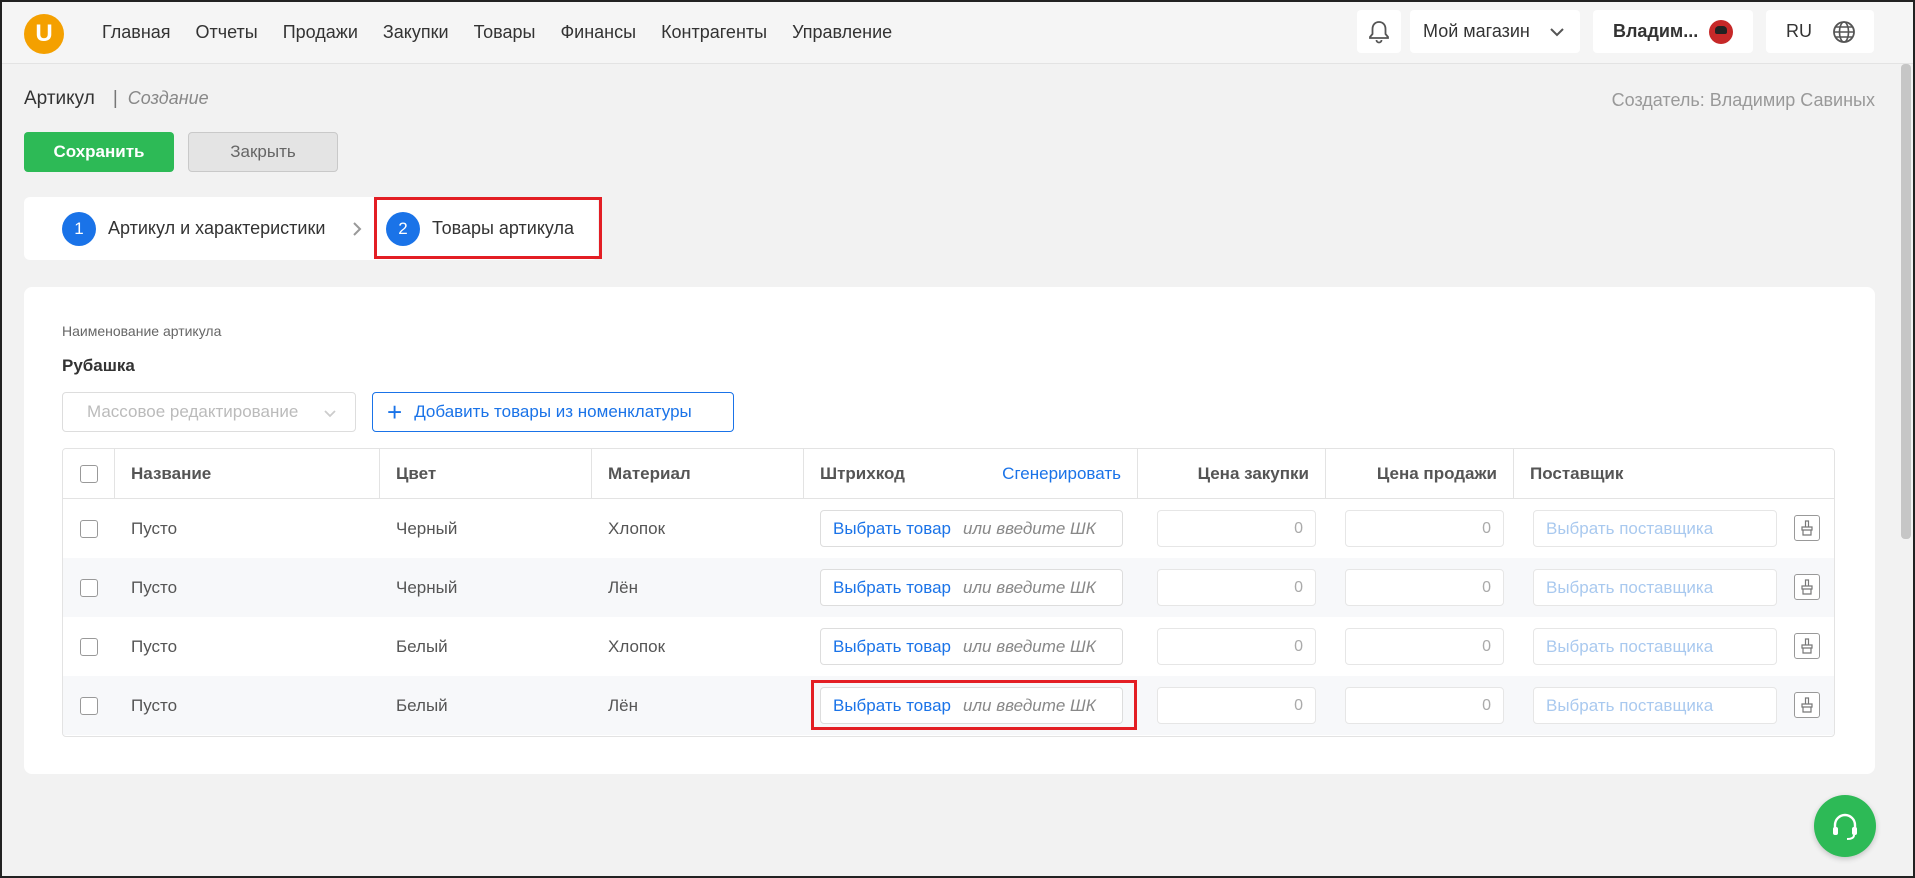 This screenshot has height=878, width=1915. I want to click on creator-info: Создатель: Владимир Савиных, so click(1743, 100).